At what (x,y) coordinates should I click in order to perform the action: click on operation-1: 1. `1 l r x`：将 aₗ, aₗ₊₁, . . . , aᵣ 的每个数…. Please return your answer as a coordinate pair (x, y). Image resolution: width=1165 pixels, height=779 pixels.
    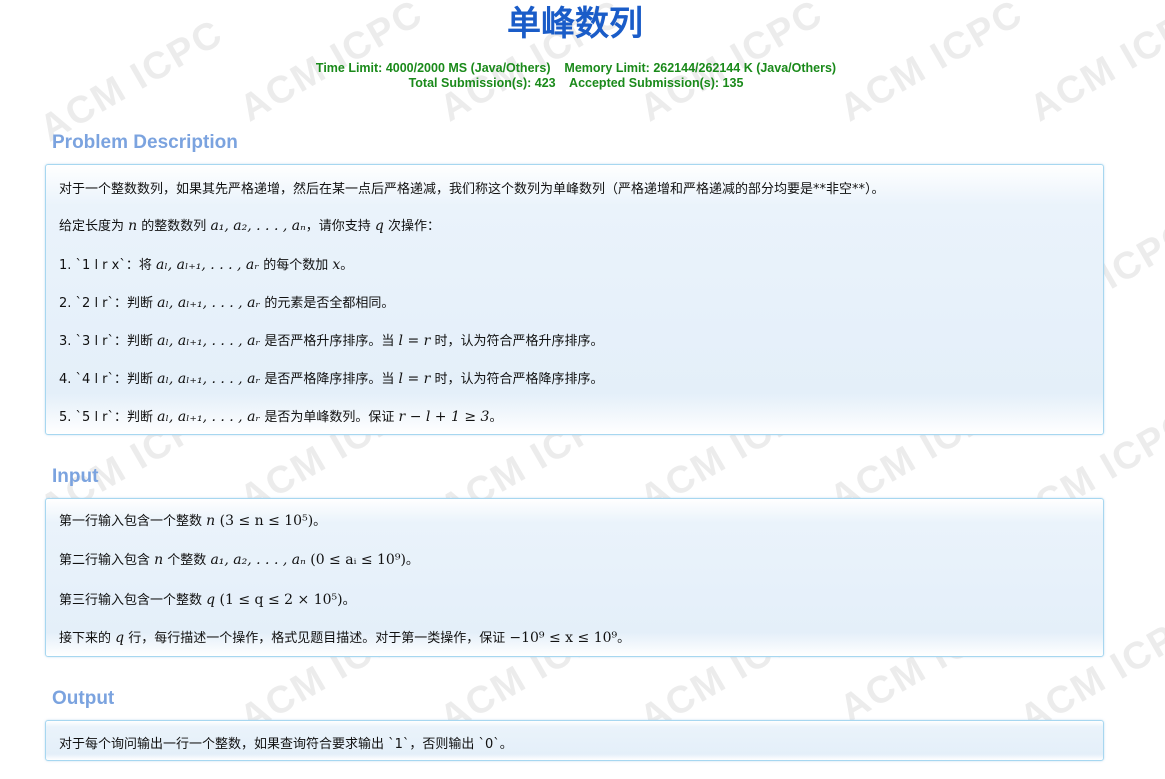
    Looking at the image, I should click on (206, 263).